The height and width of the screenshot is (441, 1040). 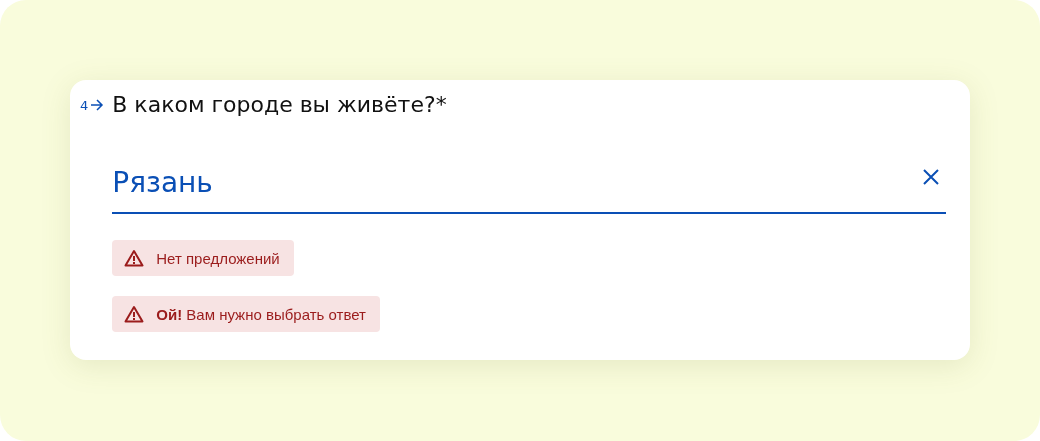 I want to click on error-text: Ой! Вам нужно выбрать ответ, so click(x=261, y=314).